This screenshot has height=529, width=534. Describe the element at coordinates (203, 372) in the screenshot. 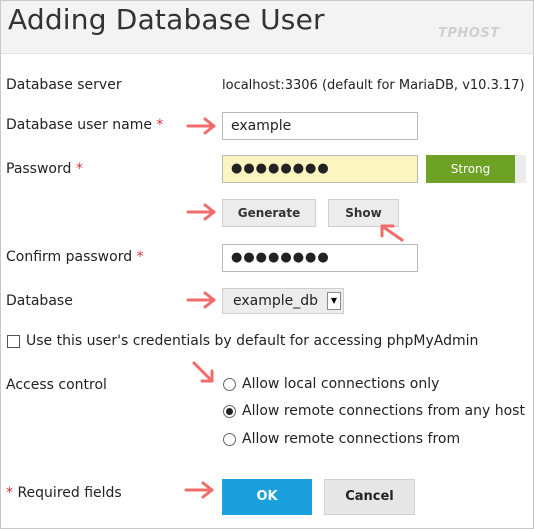

I see `arrow-down-right-icon` at that location.